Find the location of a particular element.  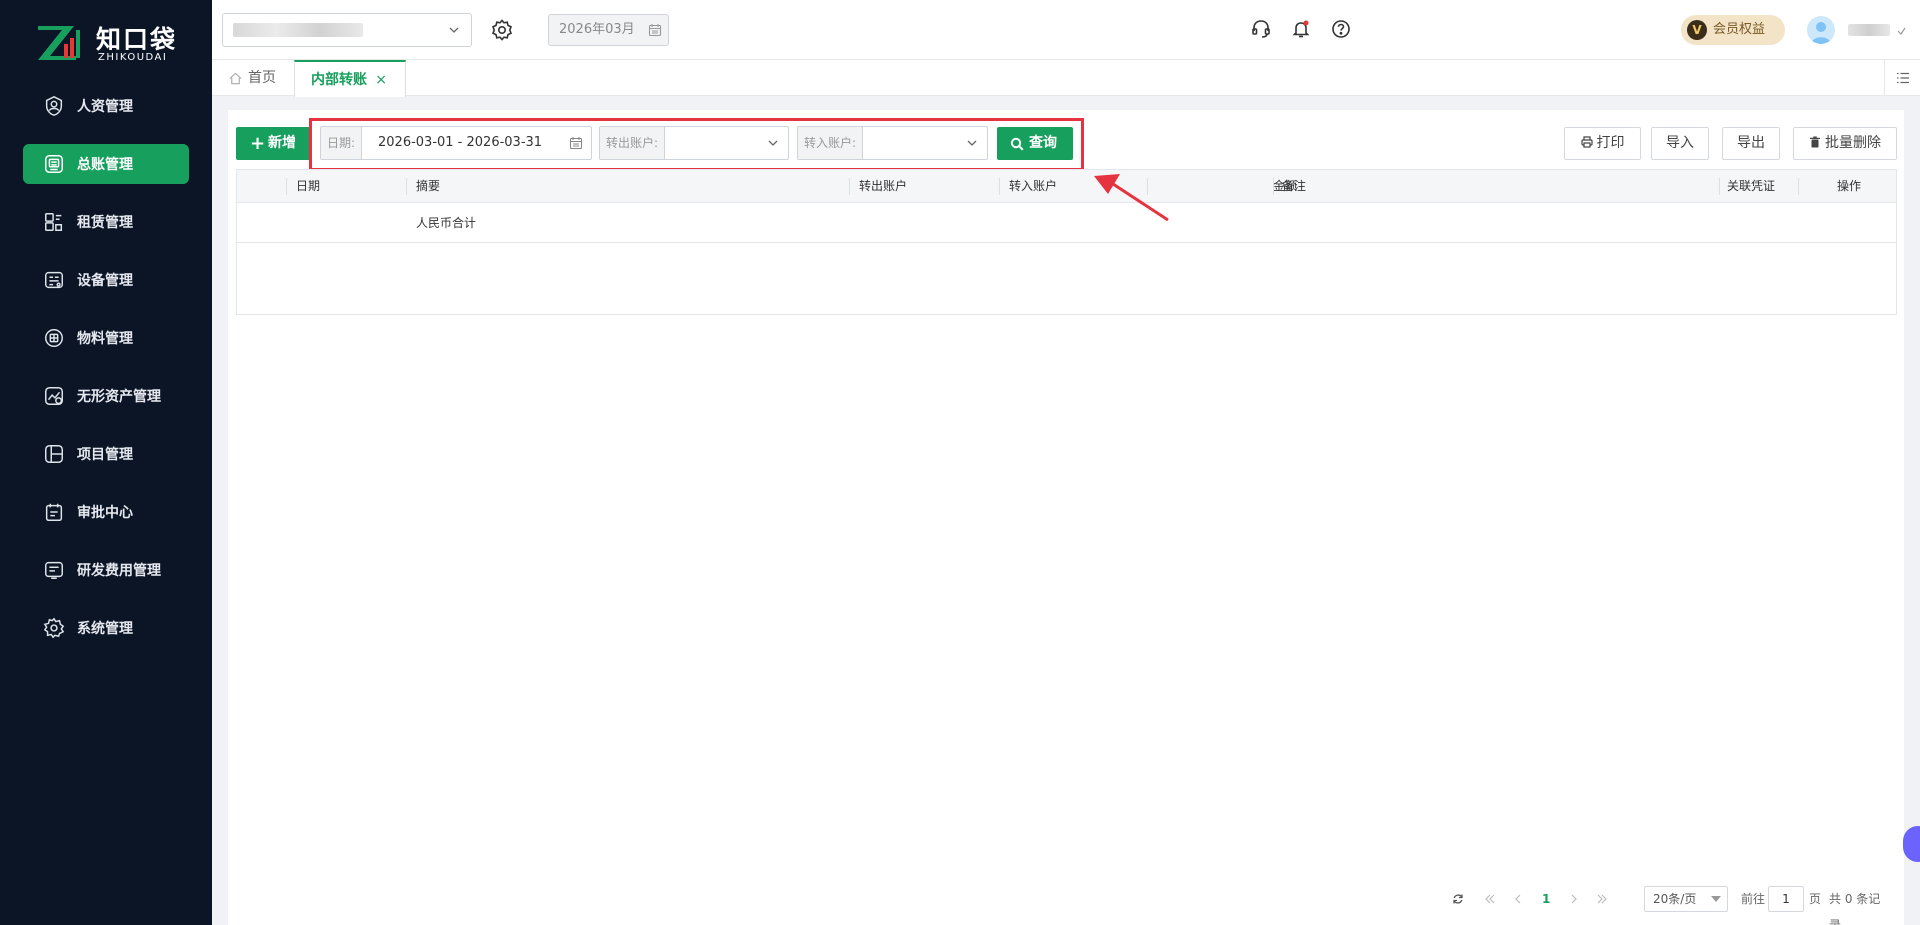

top-header: 2026年03月 V 会员权益 is located at coordinates (1066, 30).